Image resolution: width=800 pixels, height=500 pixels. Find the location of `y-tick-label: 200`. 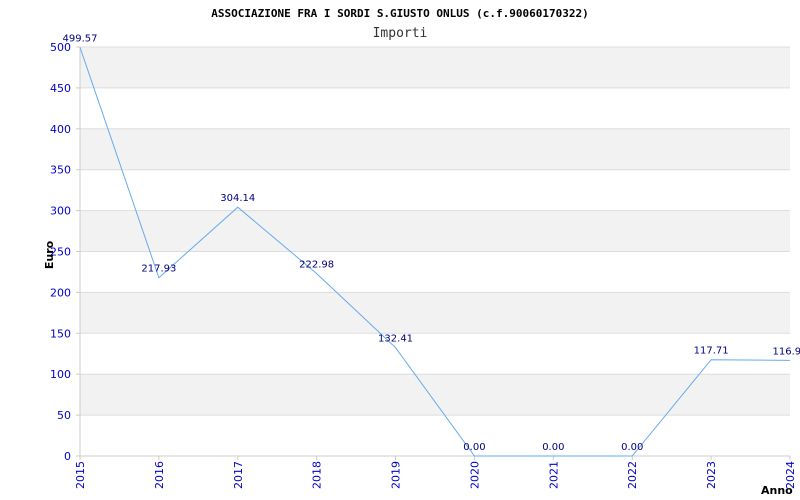

y-tick-label: 200 is located at coordinates (60, 292).